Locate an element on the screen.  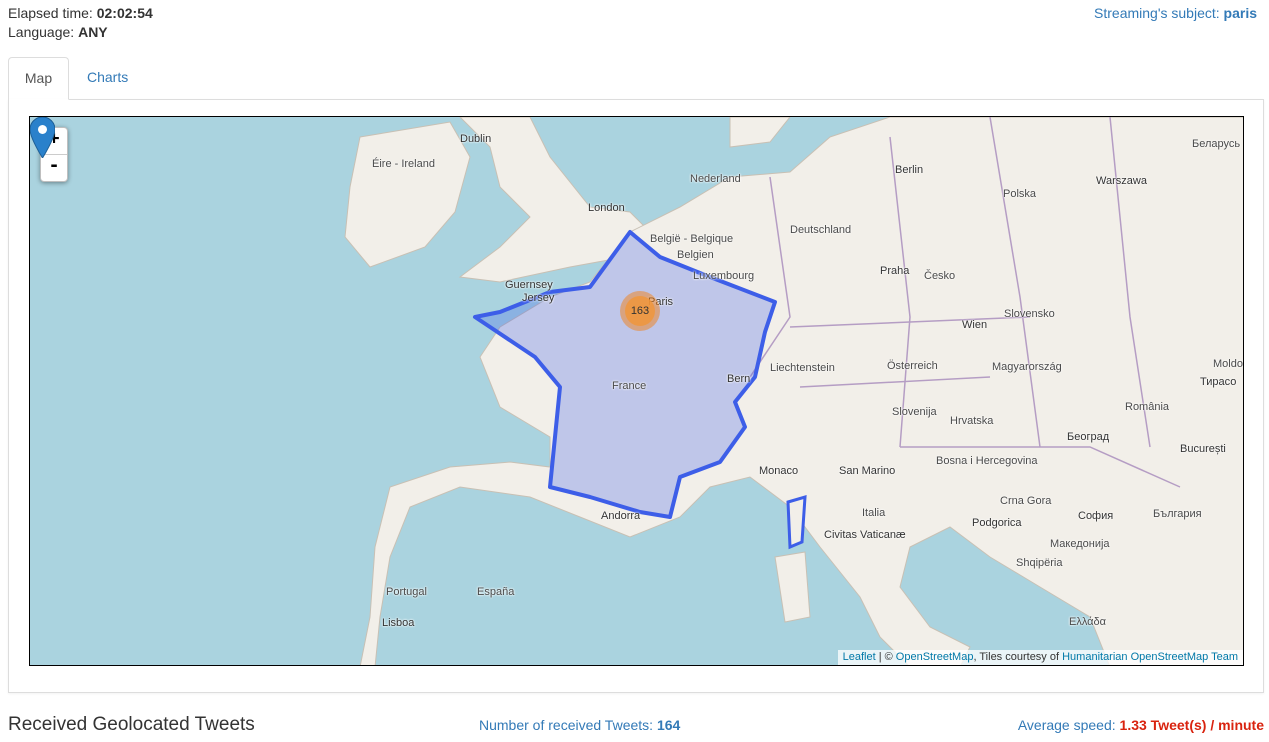
label-romania: România is located at coordinates (1147, 407).